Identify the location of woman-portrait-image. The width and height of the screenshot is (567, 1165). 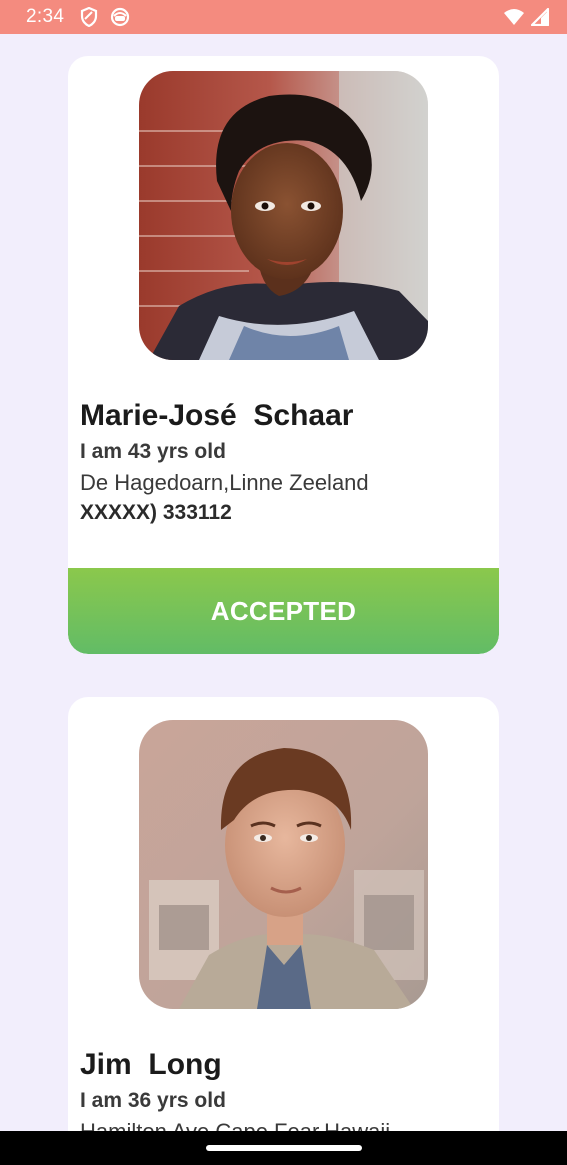
(283, 215).